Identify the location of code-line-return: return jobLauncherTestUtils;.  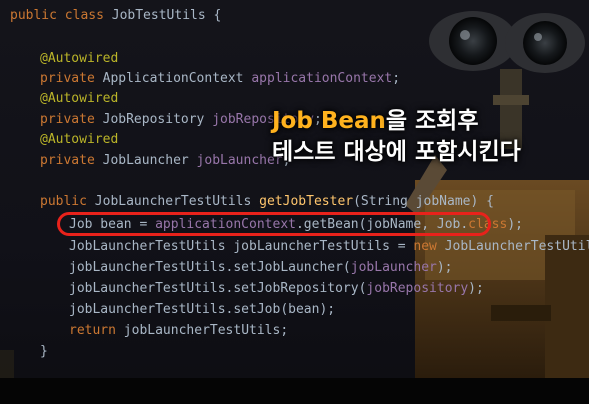
(178, 331).